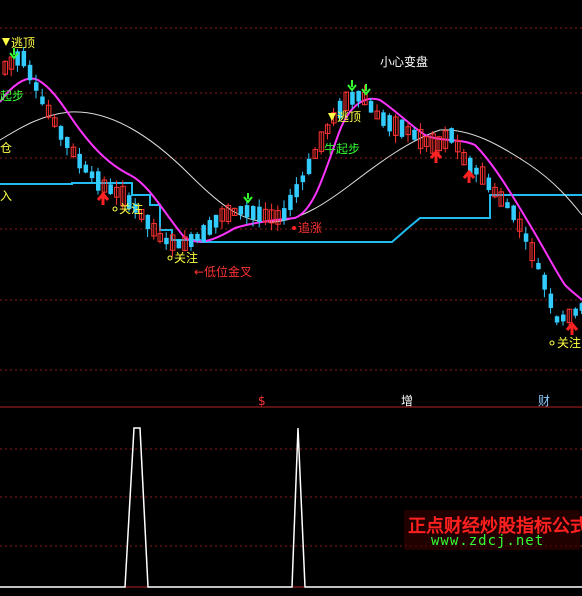  Describe the element at coordinates (23, 43) in the screenshot. I see `label-escape-top-1: 逃顶` at that location.